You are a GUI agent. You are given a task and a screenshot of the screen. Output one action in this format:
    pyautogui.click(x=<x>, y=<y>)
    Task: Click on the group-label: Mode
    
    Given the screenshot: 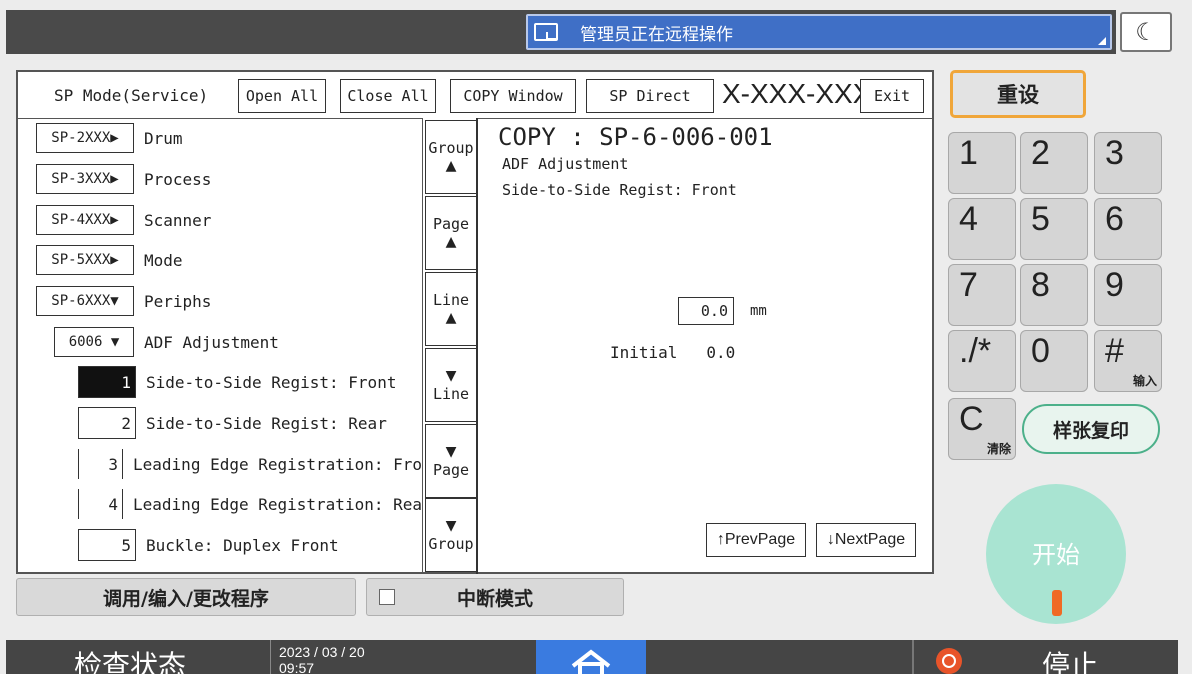 What is the action you would take?
    pyautogui.click(x=163, y=260)
    